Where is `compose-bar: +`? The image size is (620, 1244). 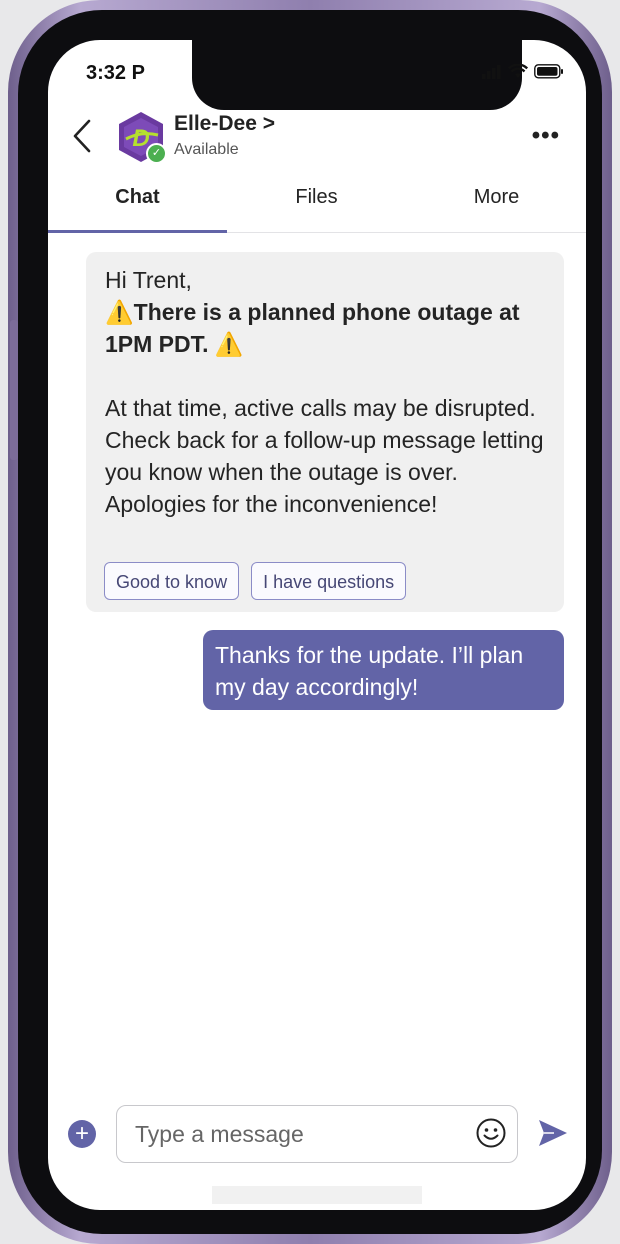 compose-bar: + is located at coordinates (317, 1132).